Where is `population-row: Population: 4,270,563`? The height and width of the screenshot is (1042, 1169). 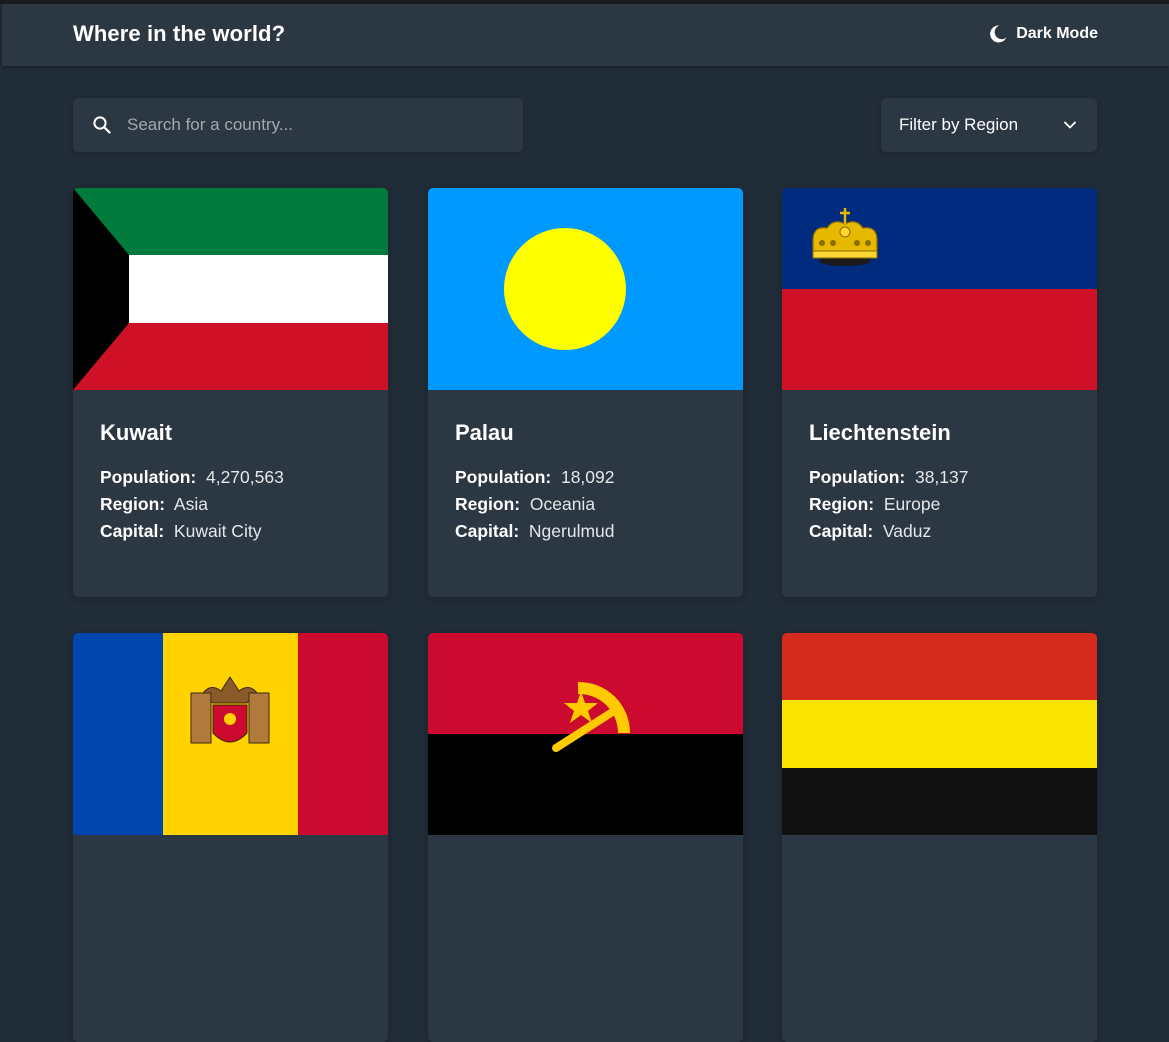
population-row: Population: 4,270,563 is located at coordinates (192, 477).